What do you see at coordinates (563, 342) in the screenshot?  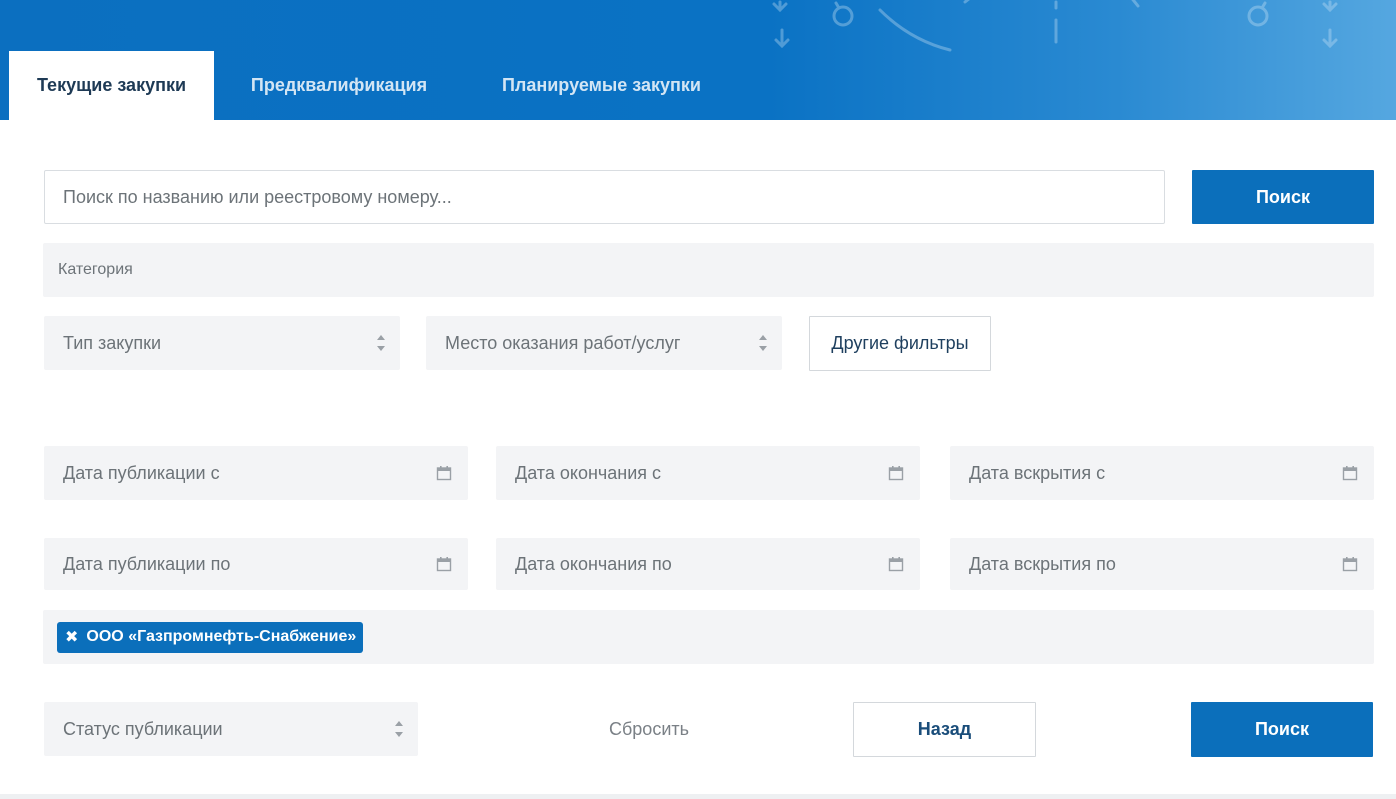 I see `location-label: Место оказания работ/услуг` at bounding box center [563, 342].